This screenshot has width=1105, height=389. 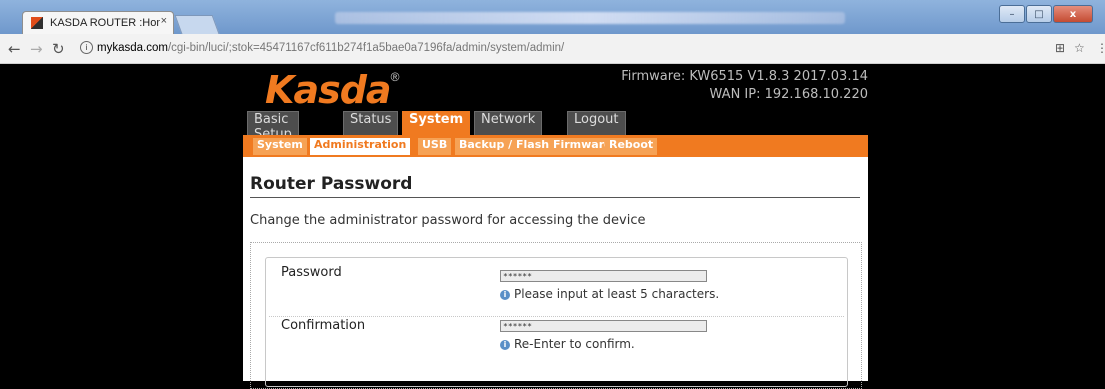 What do you see at coordinates (535, 146) in the screenshot?
I see `subtab-backup-flash: Backup / Flash Firmware` at bounding box center [535, 146].